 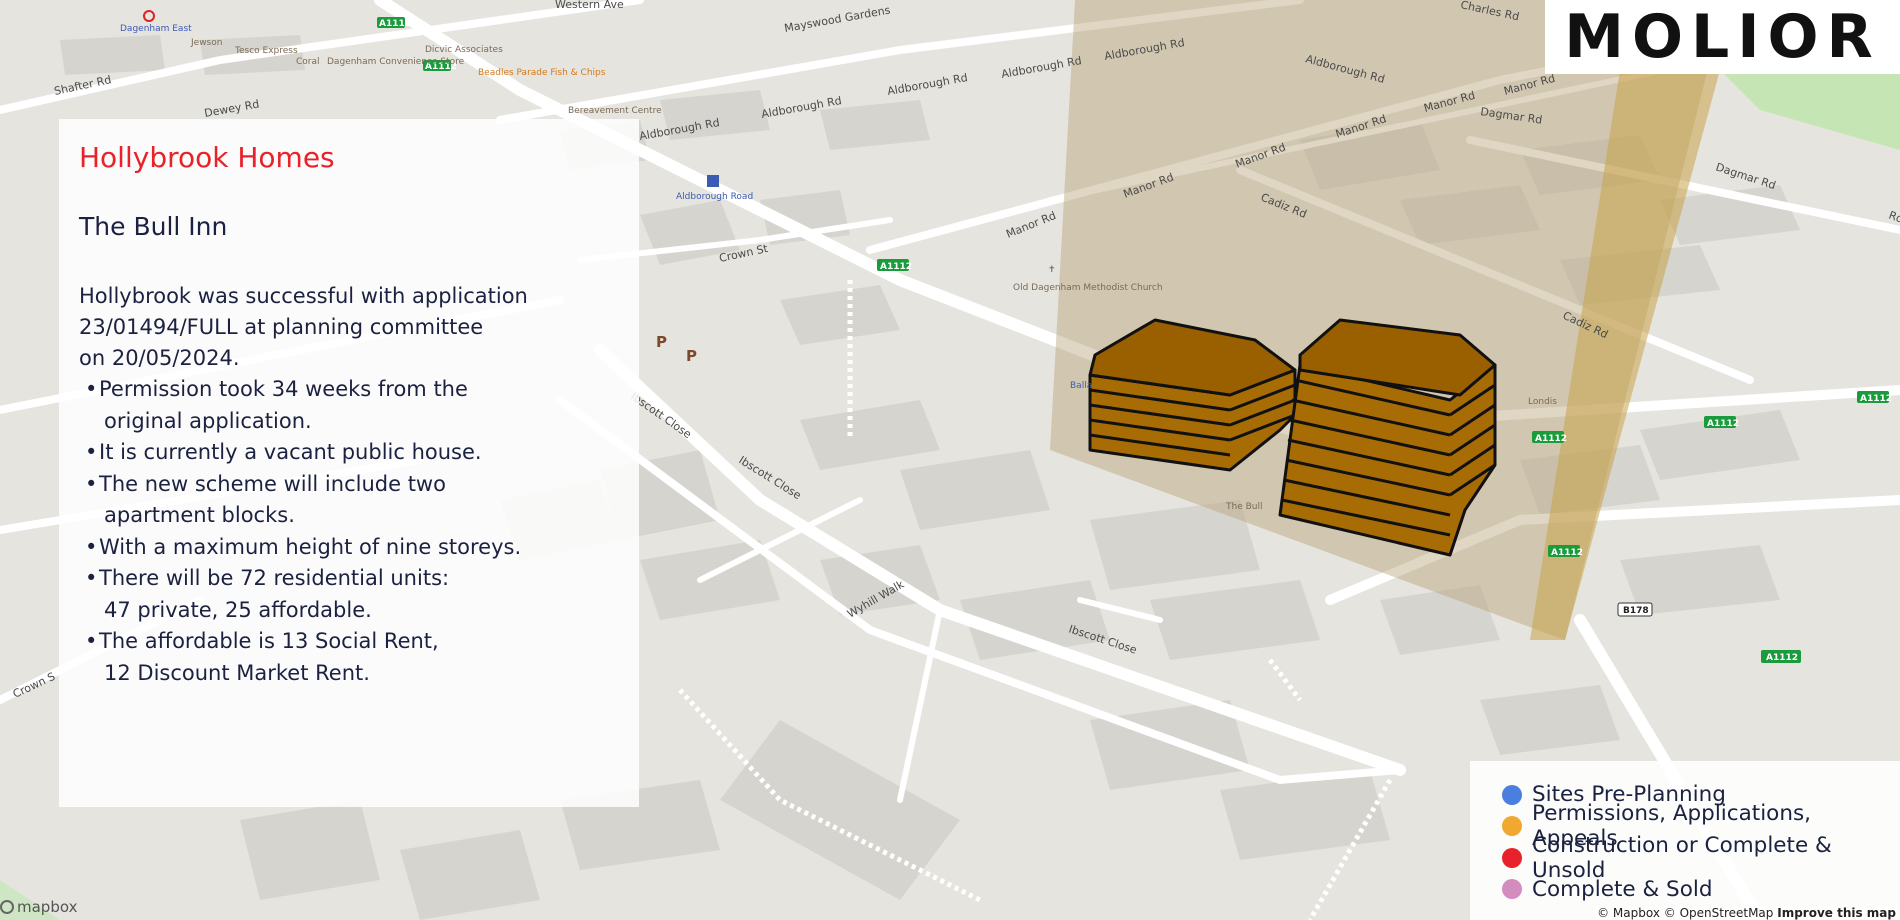 I want to click on poi-label: Dicvic Associates, so click(x=464, y=50).